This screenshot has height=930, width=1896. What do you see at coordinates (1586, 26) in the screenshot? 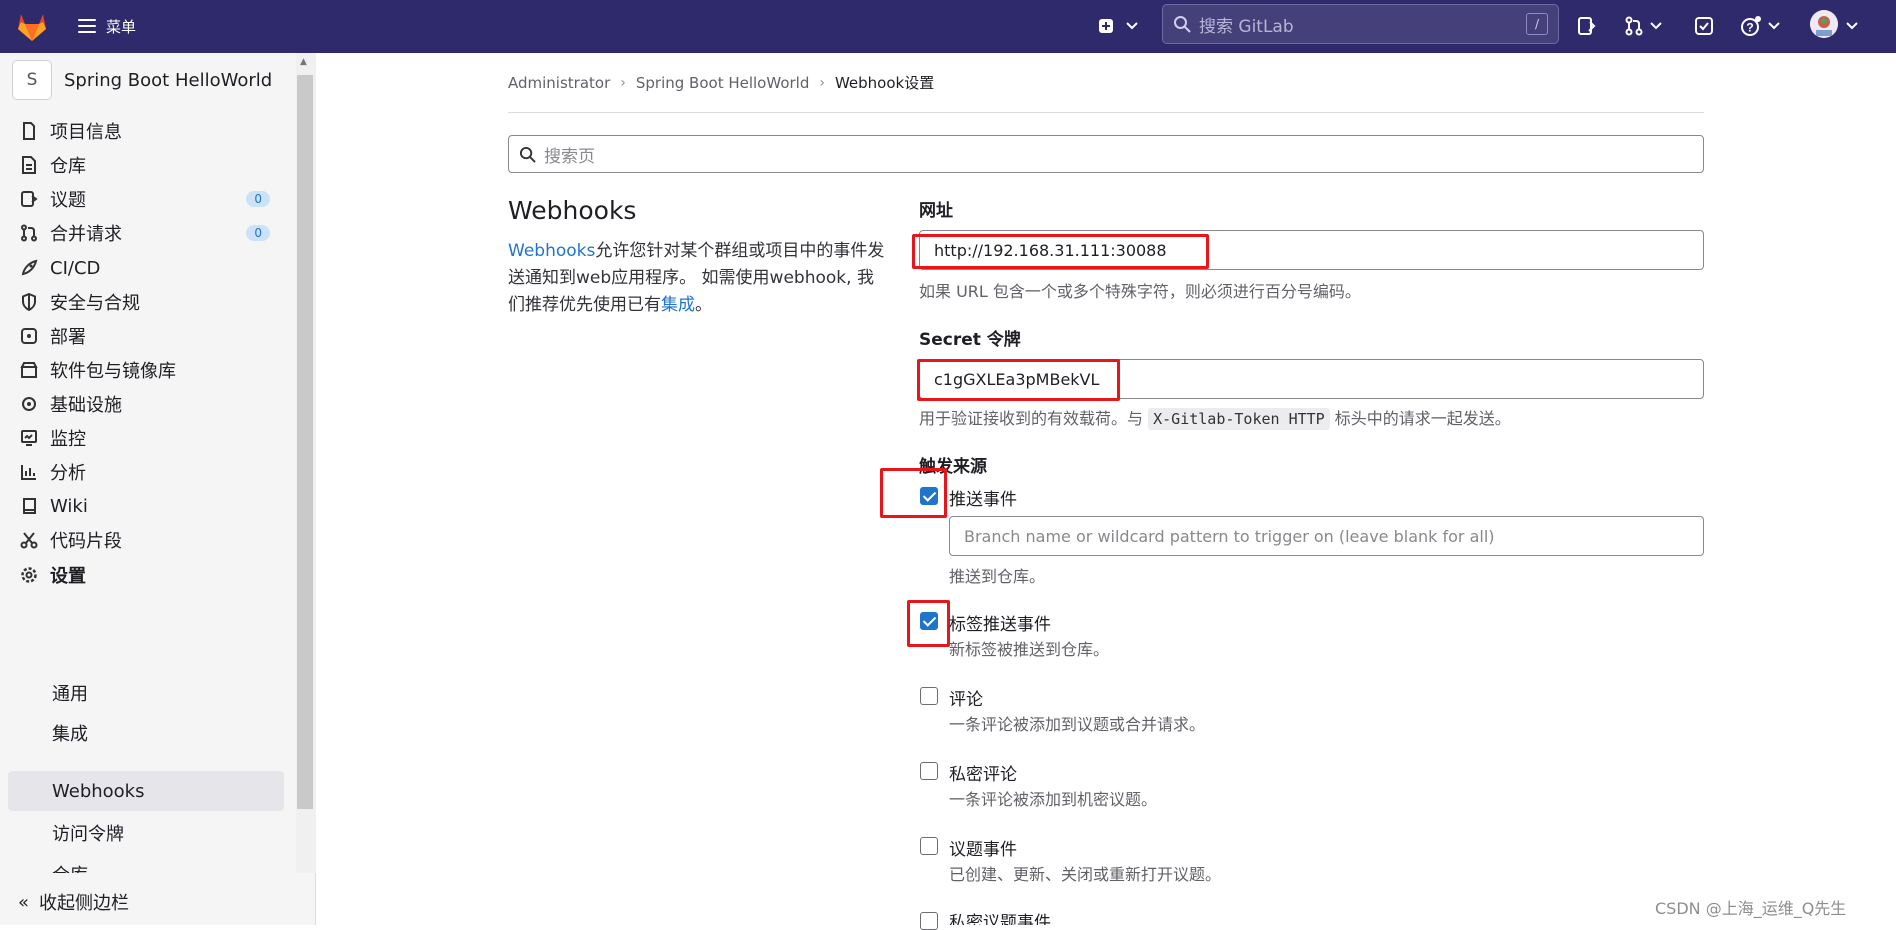
I see `issues-nav-icon` at bounding box center [1586, 26].